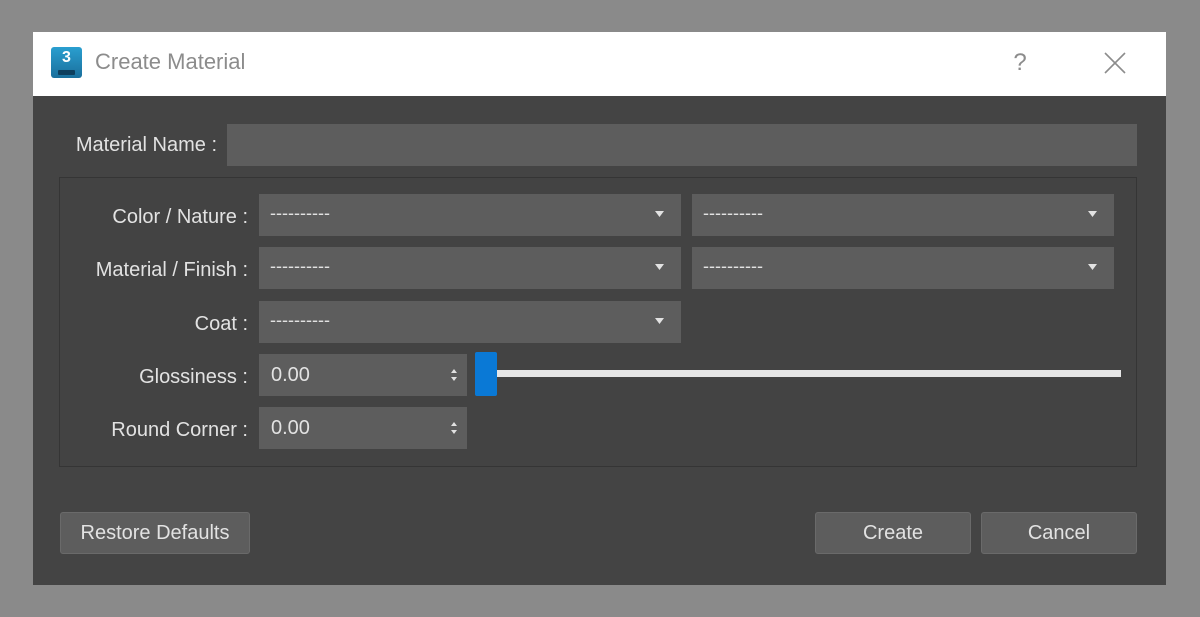 The height and width of the screenshot is (617, 1200). Describe the element at coordinates (1020, 63) in the screenshot. I see `help-button: ?` at that location.